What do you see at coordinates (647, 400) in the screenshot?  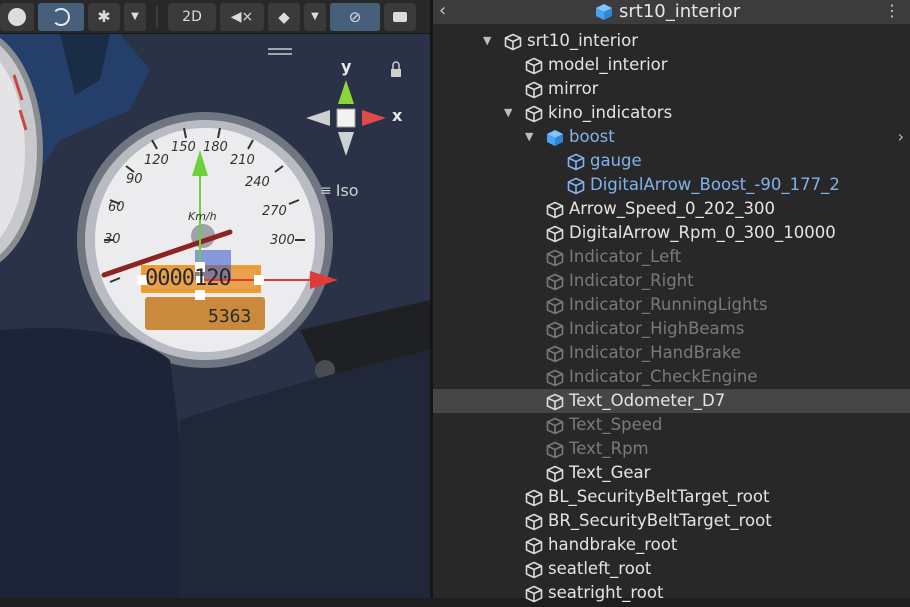 I see `hierarchy-row-label: Text_Odometer_D7` at bounding box center [647, 400].